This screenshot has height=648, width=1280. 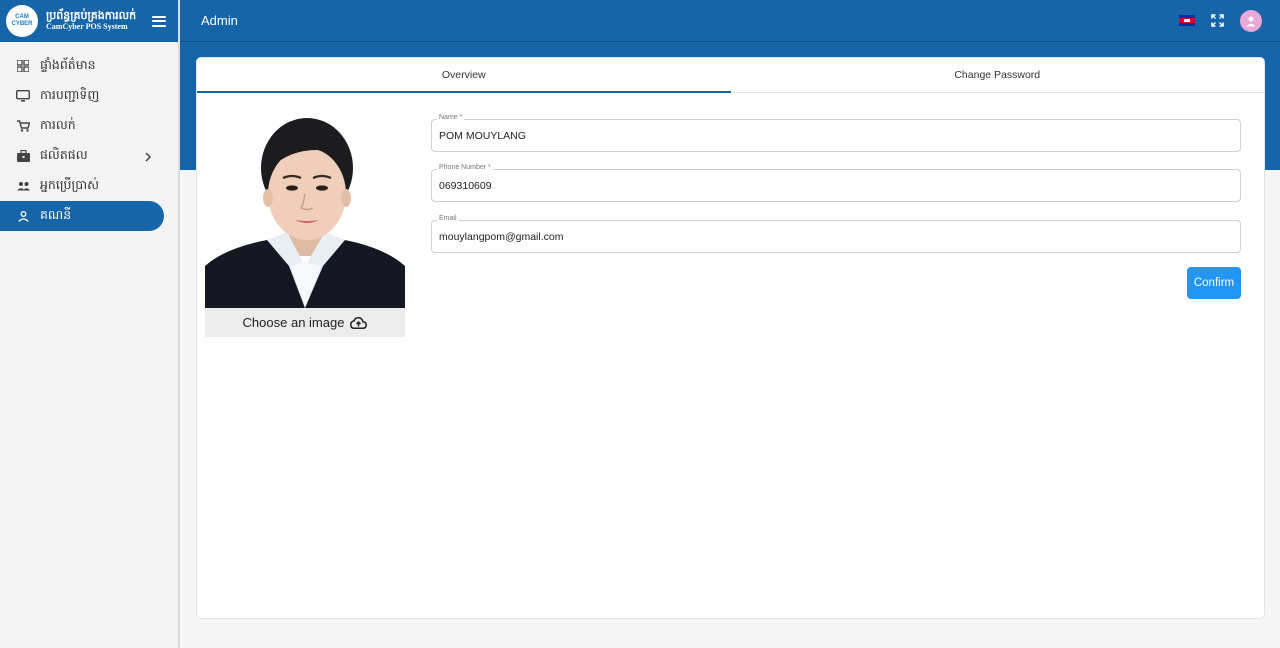 What do you see at coordinates (998, 75) in the screenshot?
I see `tab-change-password: Change Password` at bounding box center [998, 75].